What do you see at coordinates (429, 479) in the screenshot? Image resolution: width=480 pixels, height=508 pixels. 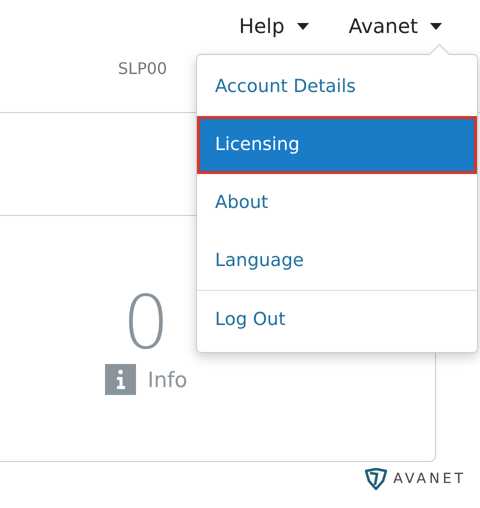 I see `logo-wordmark: AVANET` at bounding box center [429, 479].